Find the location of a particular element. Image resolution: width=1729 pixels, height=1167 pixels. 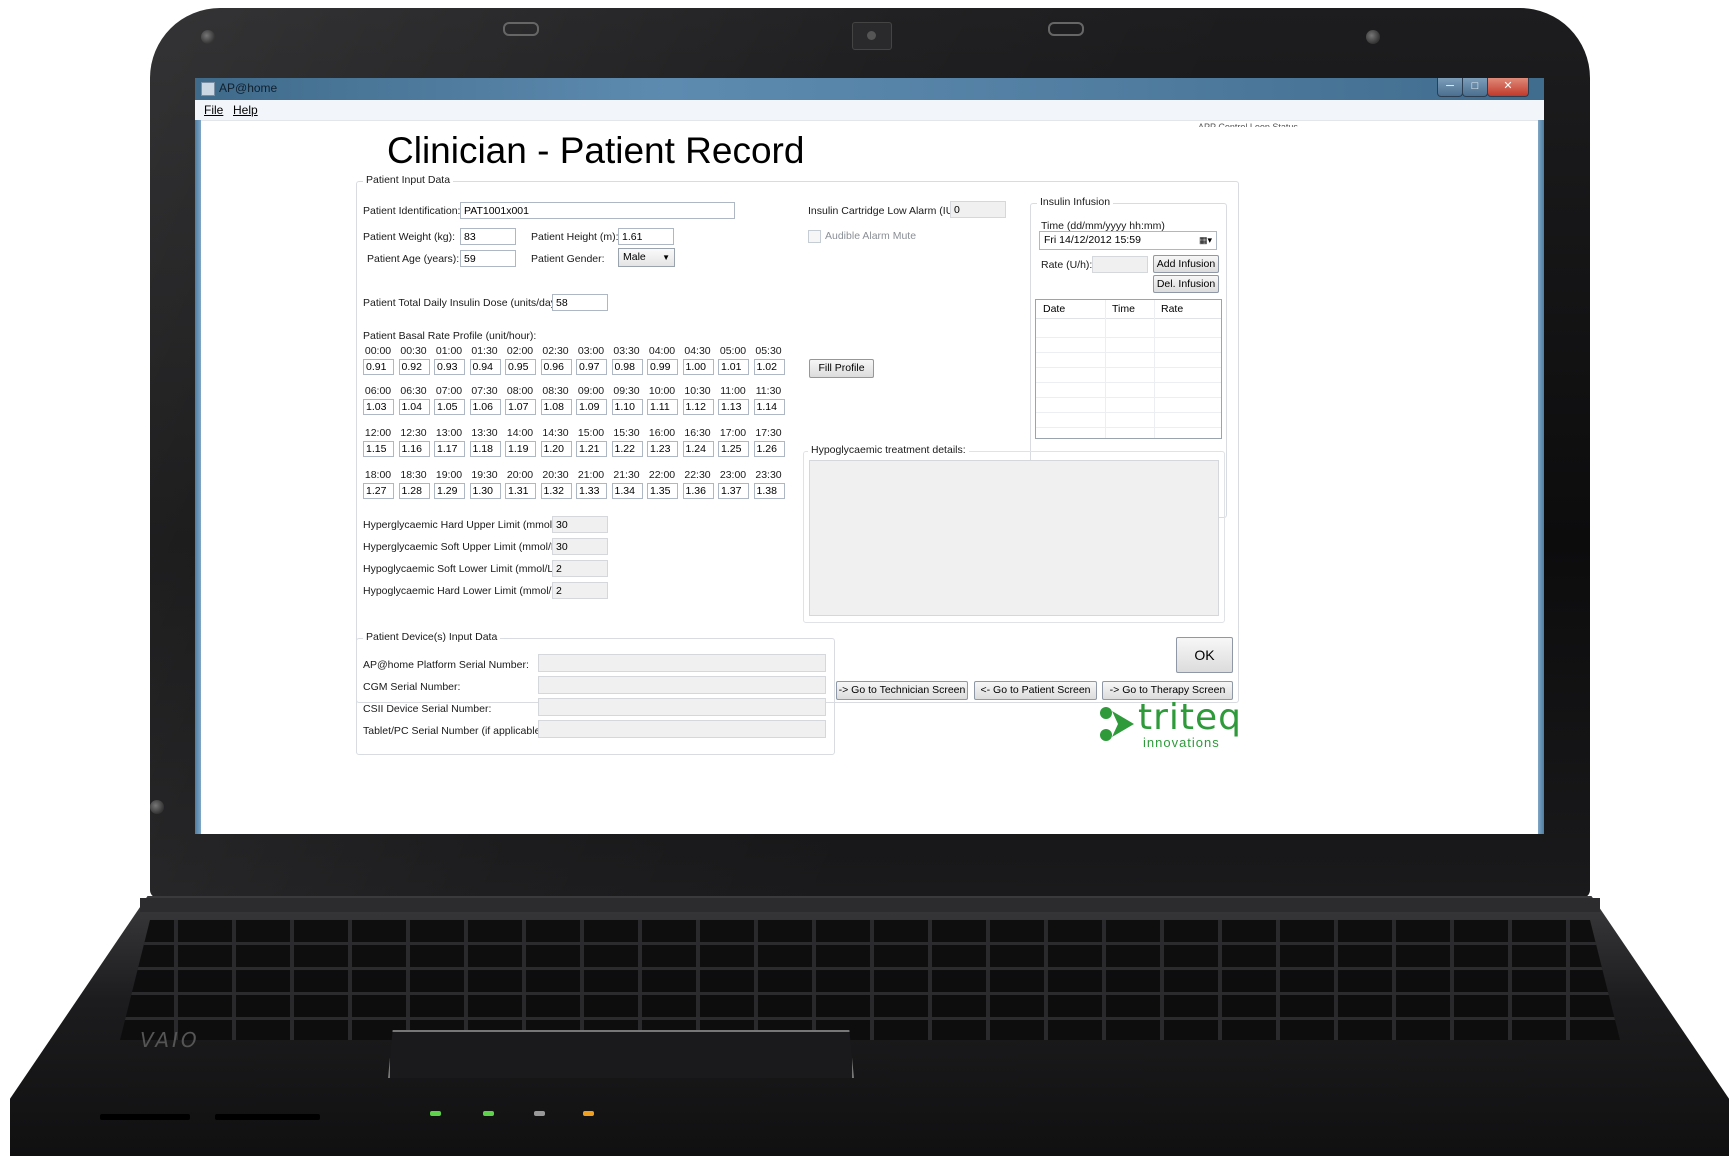

height-field: 1.61 is located at coordinates (646, 236).